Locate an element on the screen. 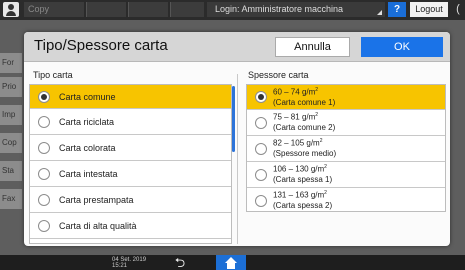 The image size is (465, 270). thickness-desc: (Spessore medio) is located at coordinates (305, 153).